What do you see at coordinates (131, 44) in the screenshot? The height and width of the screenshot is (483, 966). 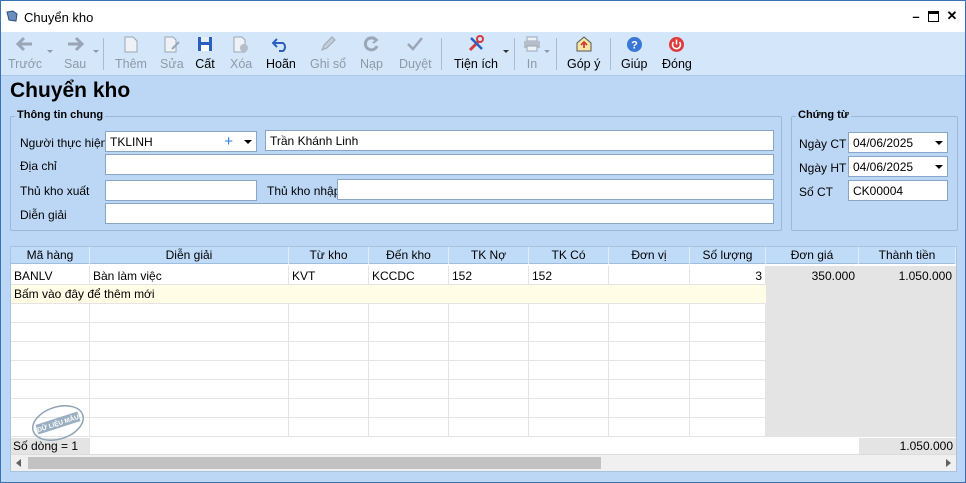 I see `new-document-icon` at bounding box center [131, 44].